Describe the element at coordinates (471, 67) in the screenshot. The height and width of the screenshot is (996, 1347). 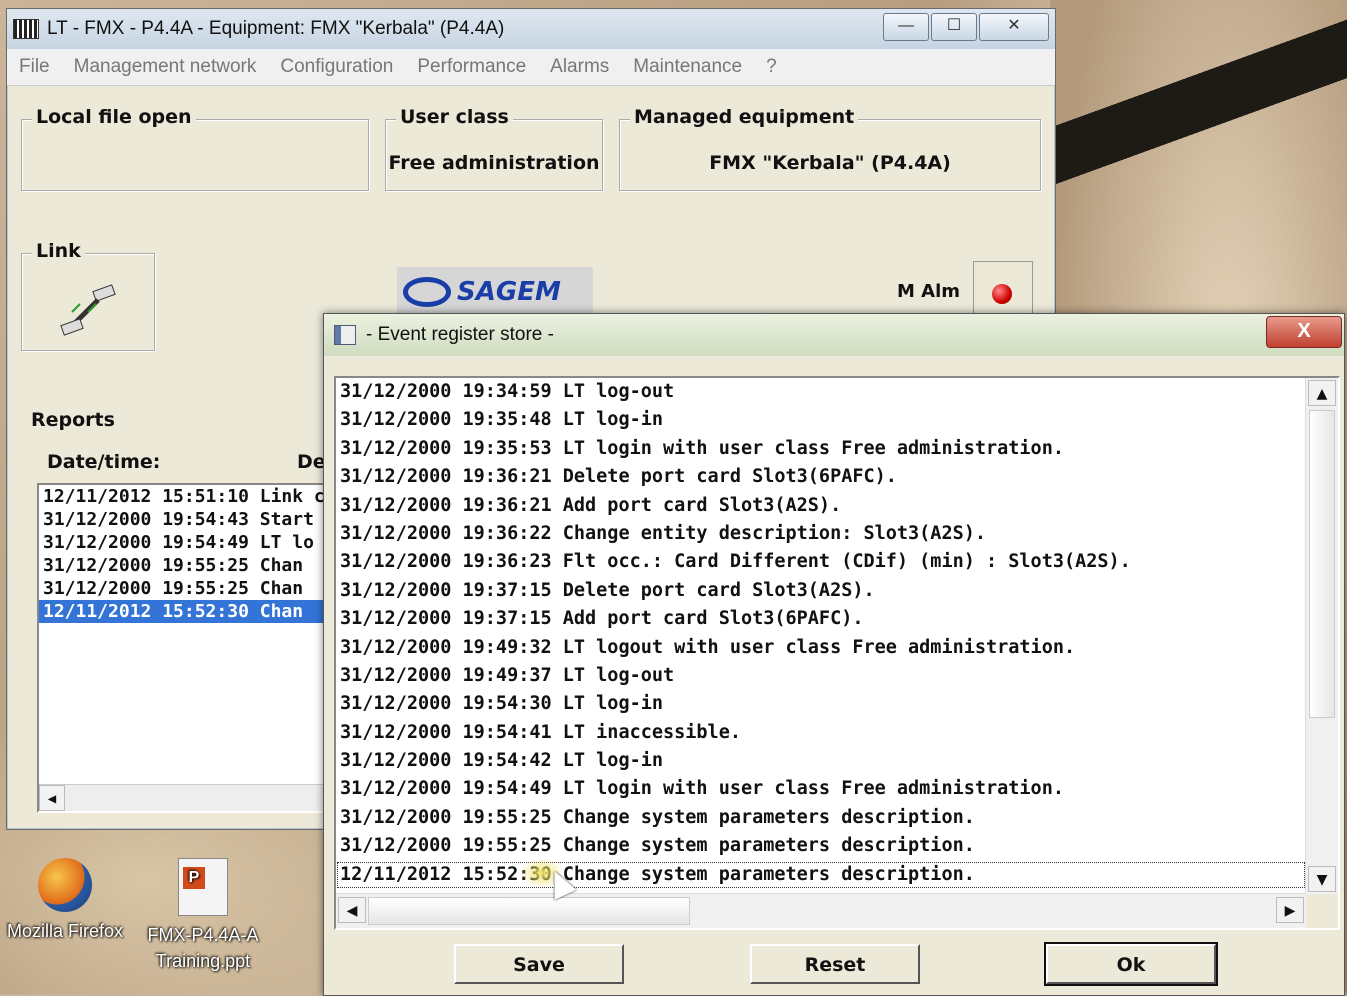
I see `menu-performance: Performance` at that location.